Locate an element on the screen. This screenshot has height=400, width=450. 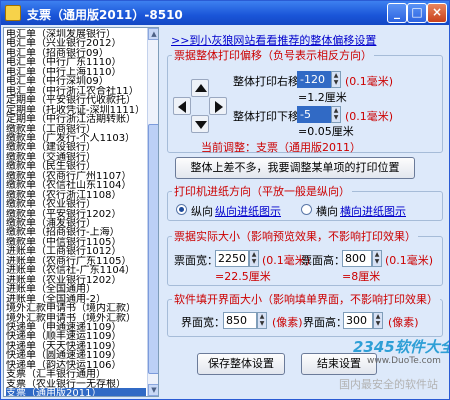
list-item: 电汇单（兴业银行2012） is located at coordinates (76, 43).